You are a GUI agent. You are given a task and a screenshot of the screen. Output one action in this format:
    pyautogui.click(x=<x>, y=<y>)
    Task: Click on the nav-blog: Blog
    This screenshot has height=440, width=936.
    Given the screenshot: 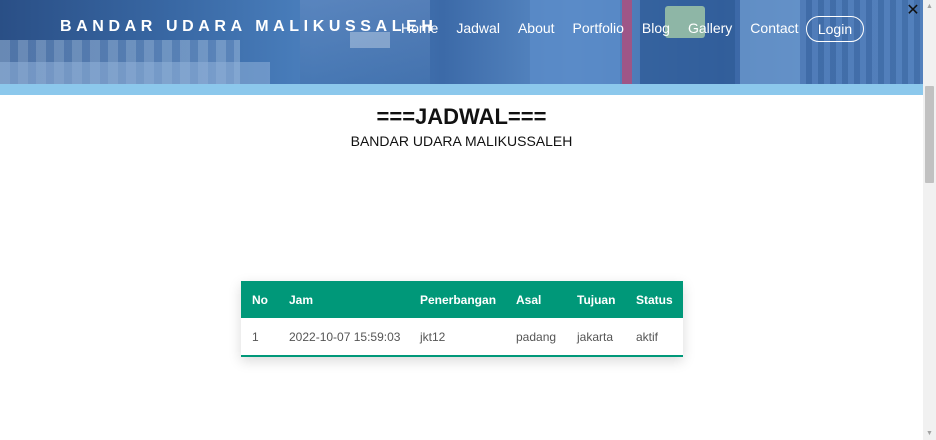 What is the action you would take?
    pyautogui.click(x=656, y=28)
    